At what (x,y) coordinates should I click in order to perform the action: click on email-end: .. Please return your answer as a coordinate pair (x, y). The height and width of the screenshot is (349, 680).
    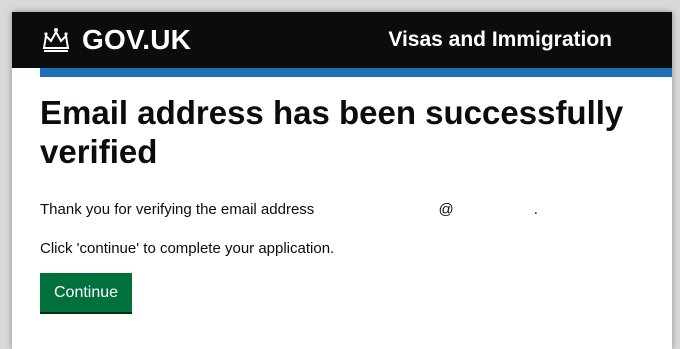
    Looking at the image, I should click on (535, 209).